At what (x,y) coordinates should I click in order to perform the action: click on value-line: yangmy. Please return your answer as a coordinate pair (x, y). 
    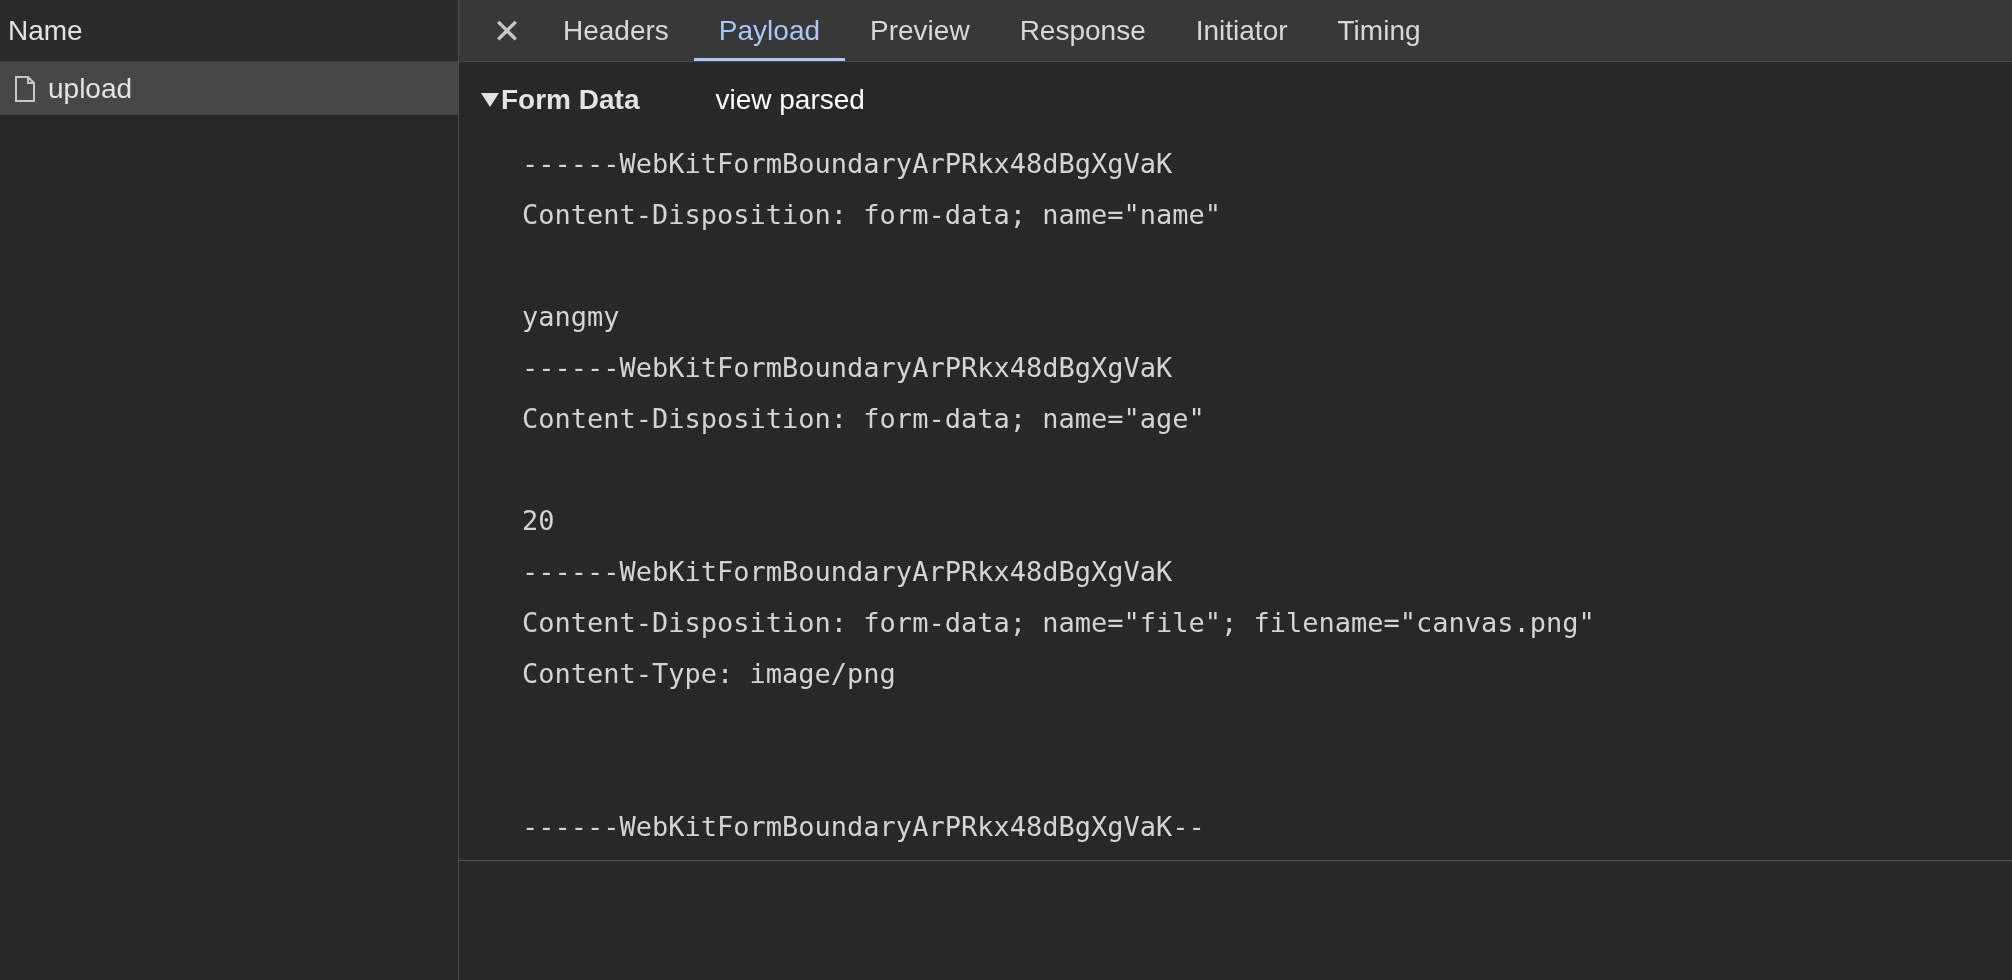
    Looking at the image, I should click on (571, 317).